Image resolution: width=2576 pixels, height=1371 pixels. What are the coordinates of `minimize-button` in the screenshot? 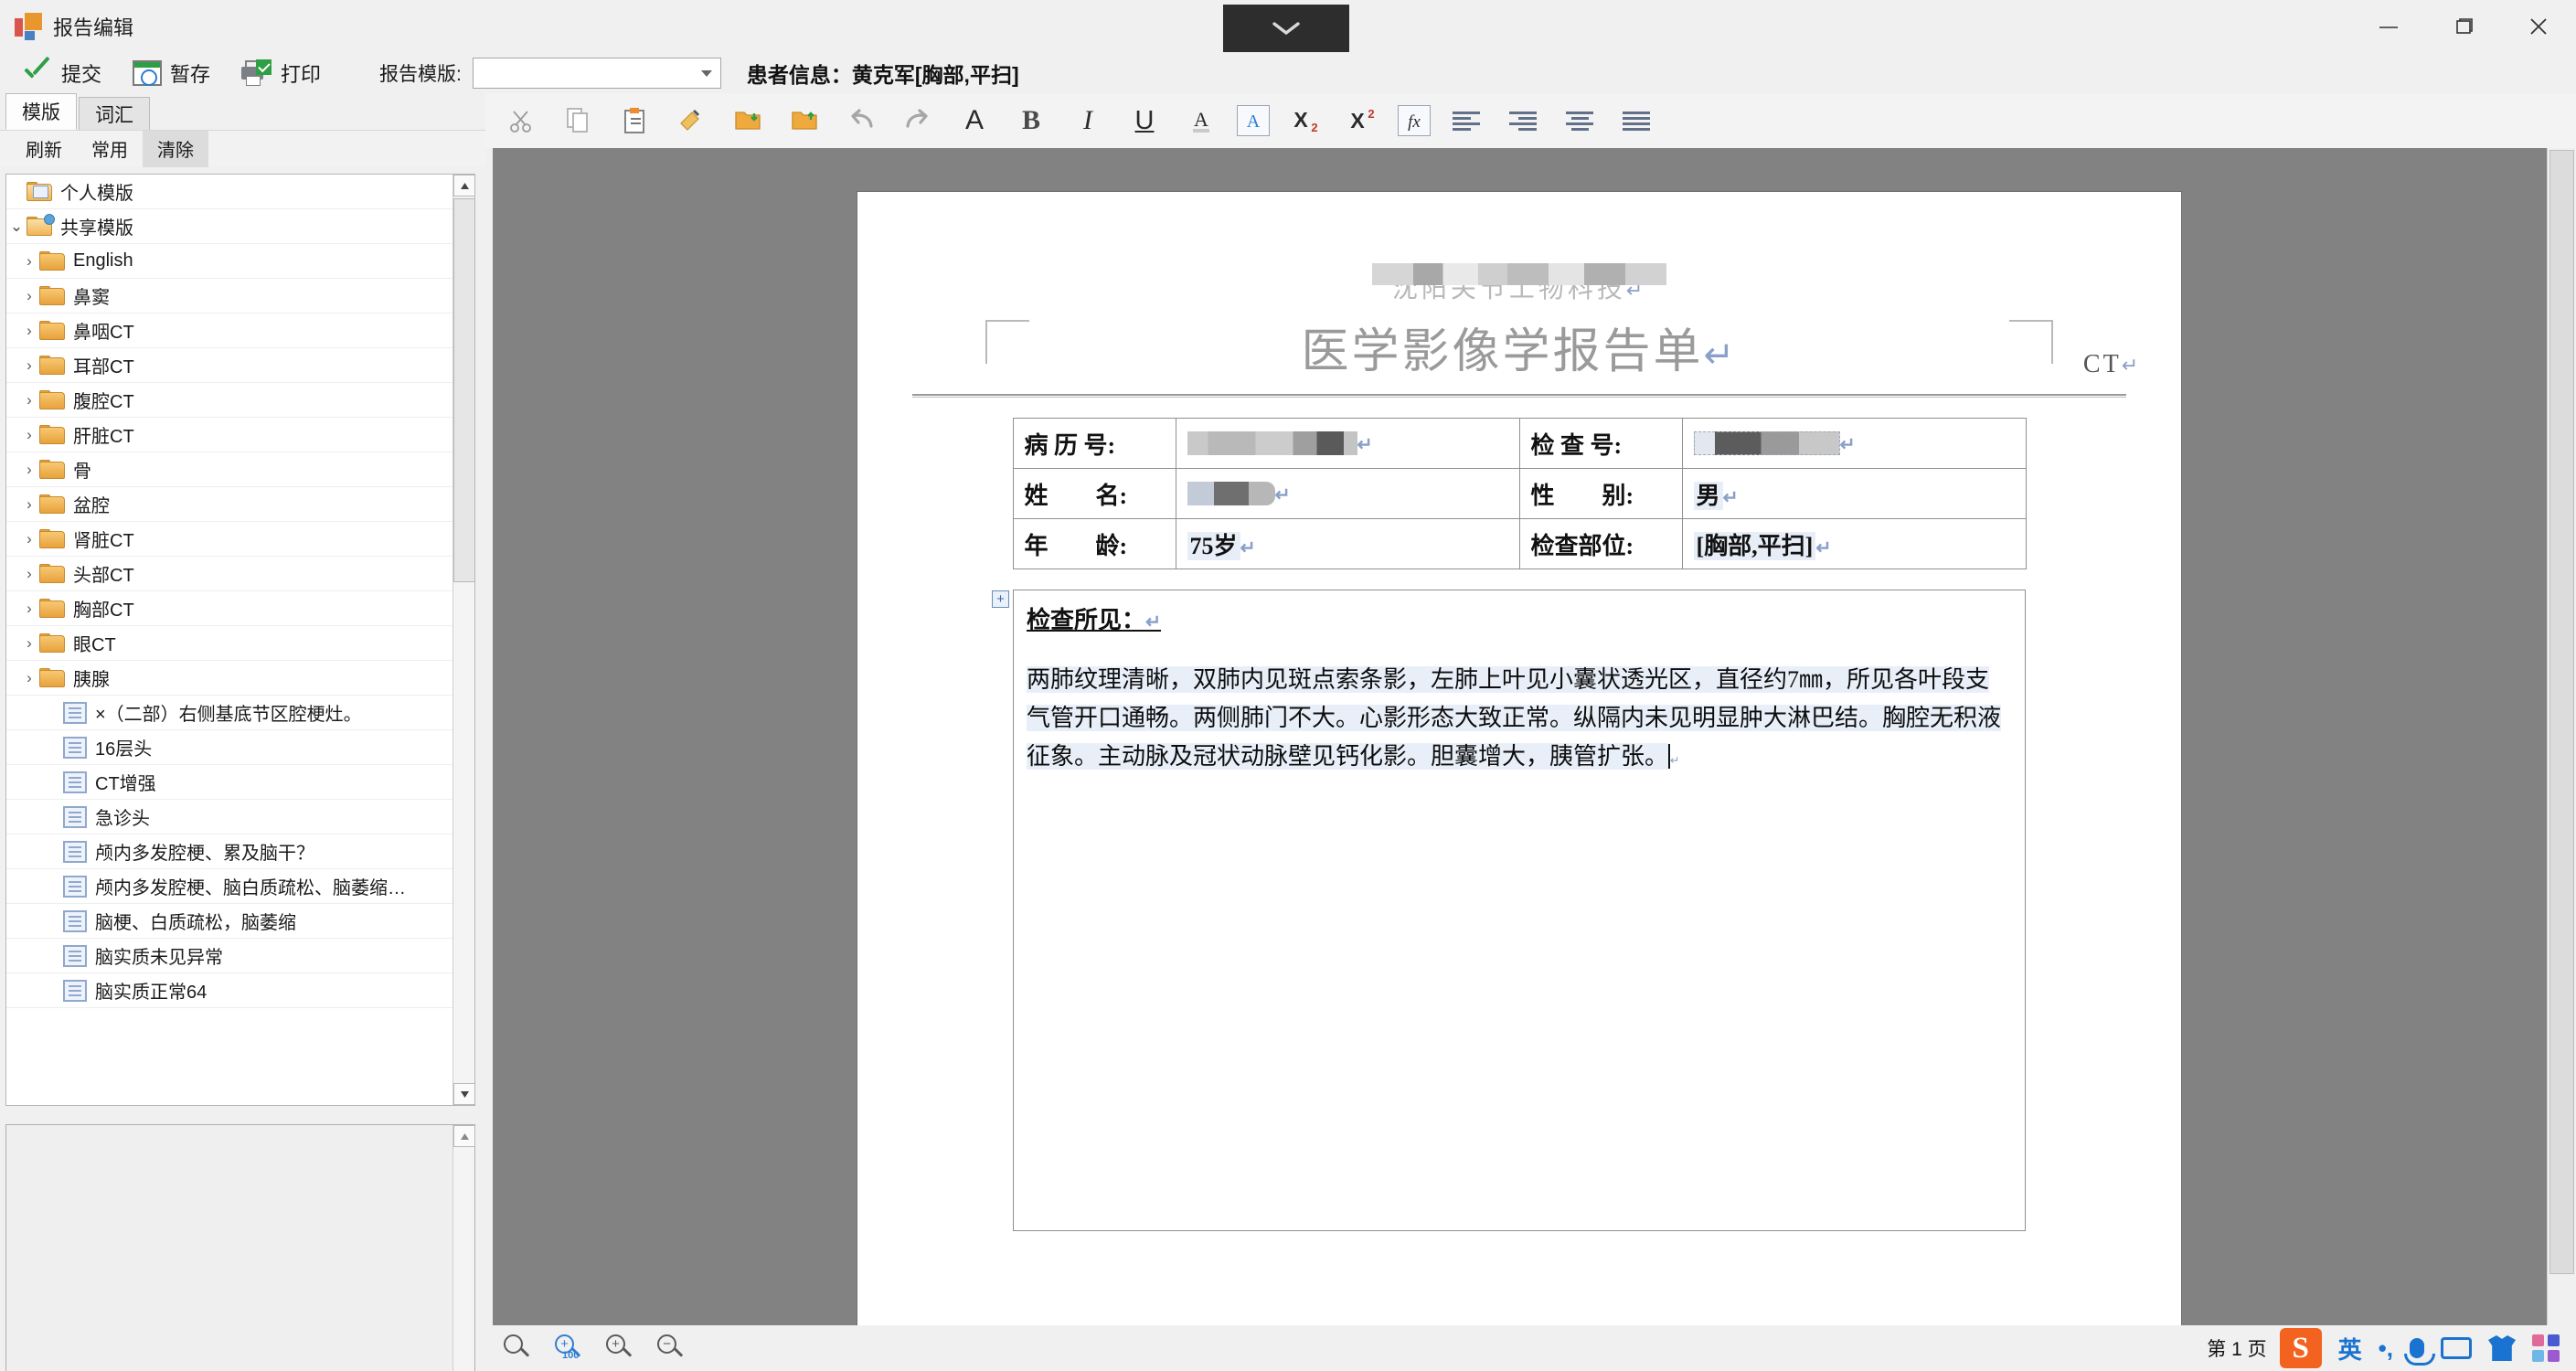 It's located at (2388, 26).